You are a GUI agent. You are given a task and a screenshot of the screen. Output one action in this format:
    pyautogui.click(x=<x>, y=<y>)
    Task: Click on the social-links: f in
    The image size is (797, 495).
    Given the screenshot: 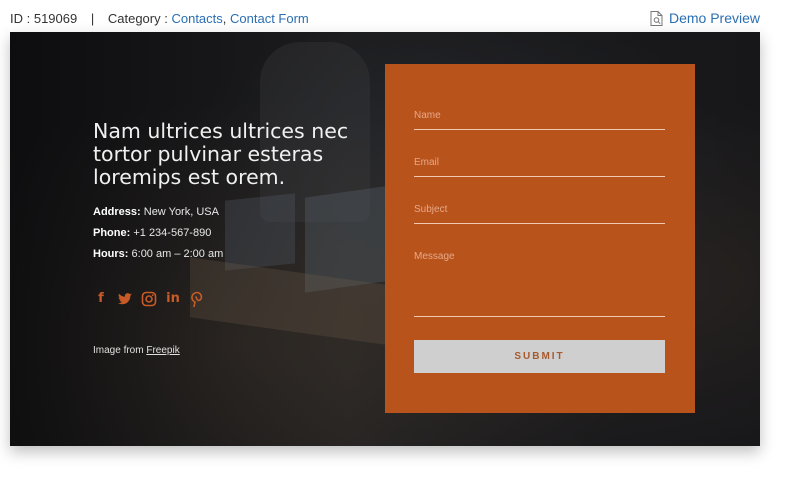 What is the action you would take?
    pyautogui.click(x=149, y=299)
    